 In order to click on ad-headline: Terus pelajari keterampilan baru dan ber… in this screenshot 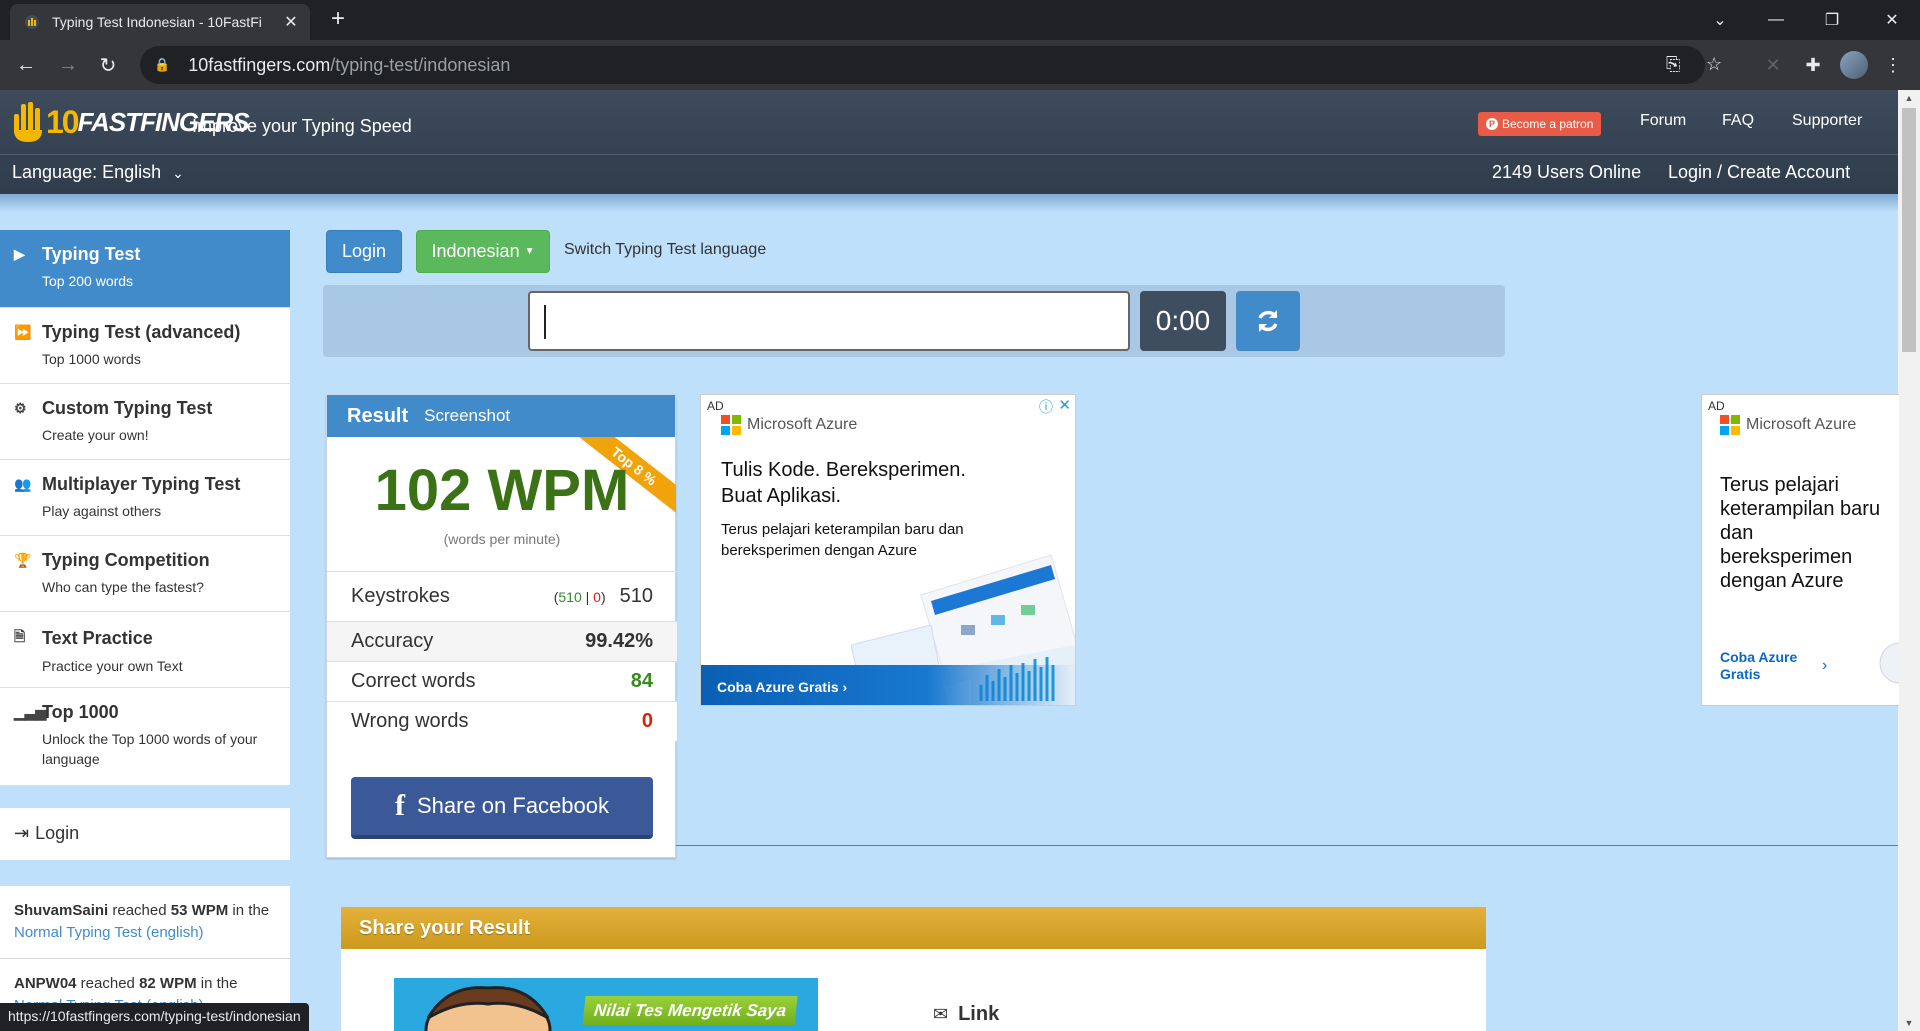, I will do `click(1800, 533)`.